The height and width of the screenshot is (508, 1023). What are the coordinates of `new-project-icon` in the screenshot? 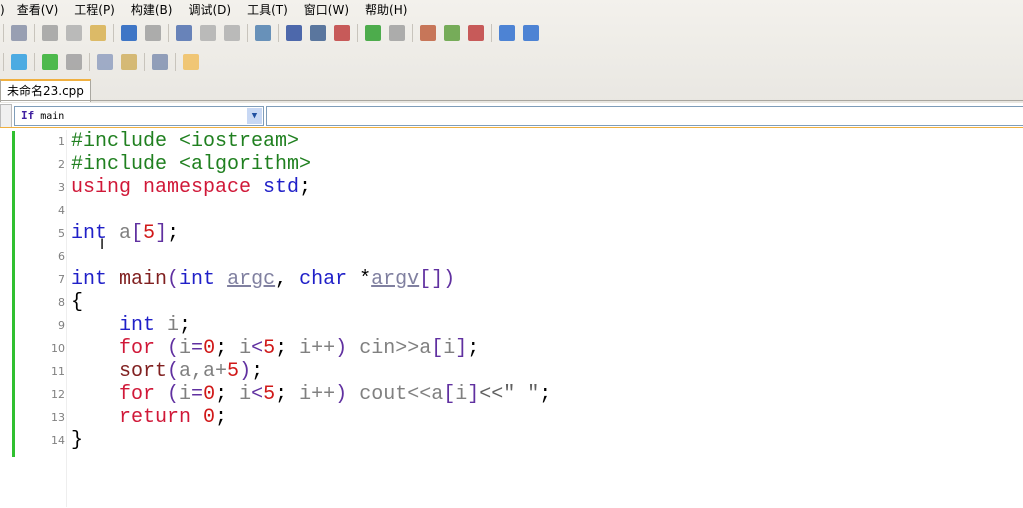 It's located at (428, 33).